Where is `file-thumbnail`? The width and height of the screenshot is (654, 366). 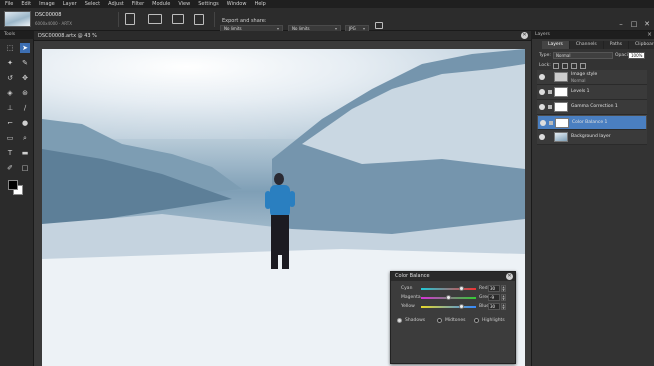 file-thumbnail is located at coordinates (17, 19).